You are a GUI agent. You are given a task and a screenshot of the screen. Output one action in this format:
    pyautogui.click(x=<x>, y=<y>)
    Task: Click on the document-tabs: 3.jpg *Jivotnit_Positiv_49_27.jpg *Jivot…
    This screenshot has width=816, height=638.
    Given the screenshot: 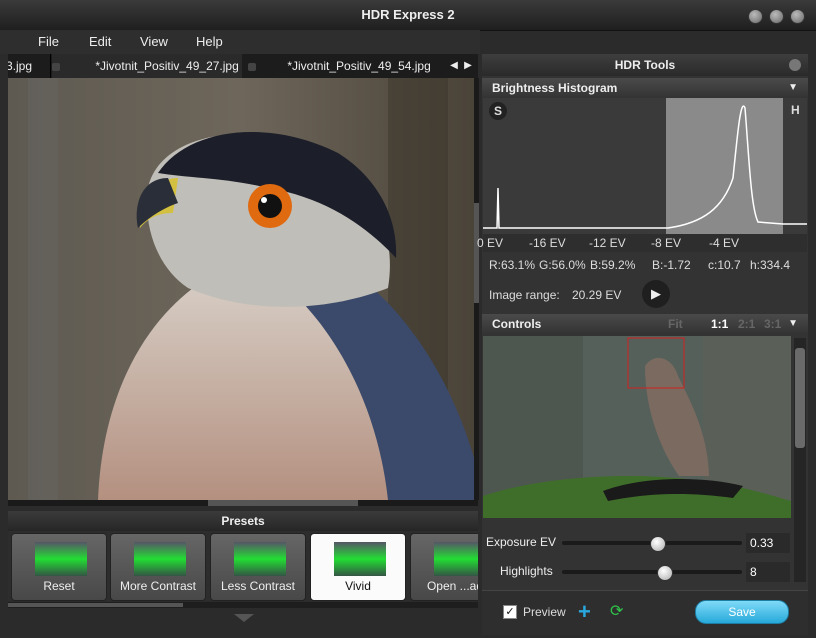 What is the action you would take?
    pyautogui.click(x=243, y=66)
    